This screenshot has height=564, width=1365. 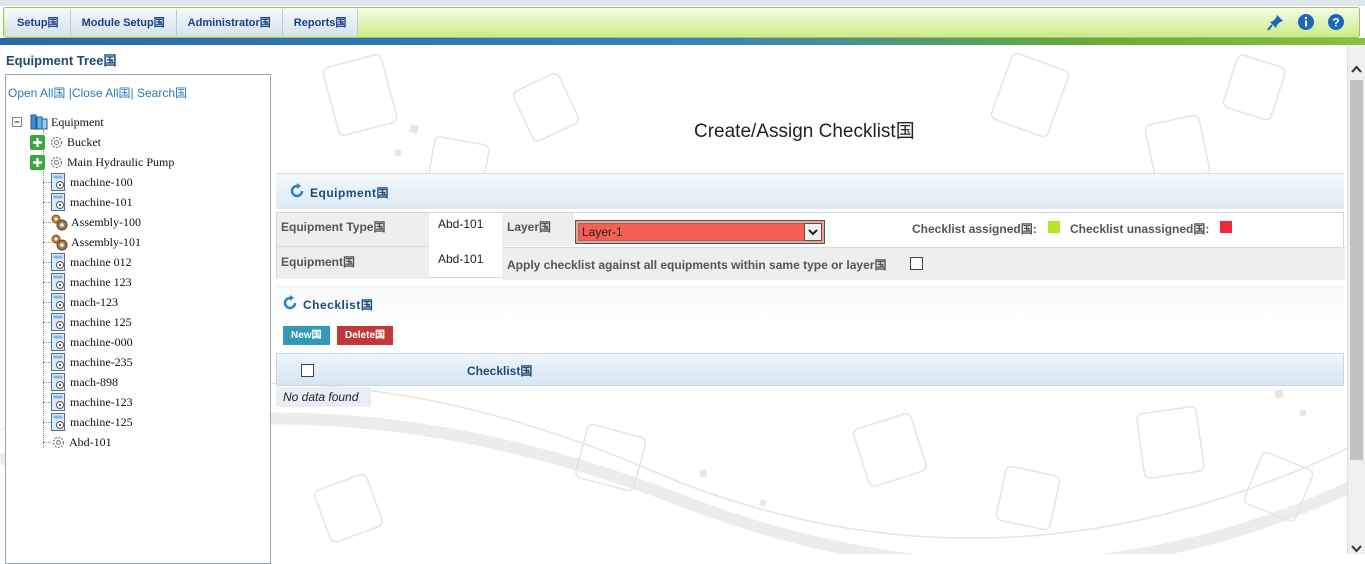 I want to click on tree-node-label: machine-100, so click(x=101, y=181).